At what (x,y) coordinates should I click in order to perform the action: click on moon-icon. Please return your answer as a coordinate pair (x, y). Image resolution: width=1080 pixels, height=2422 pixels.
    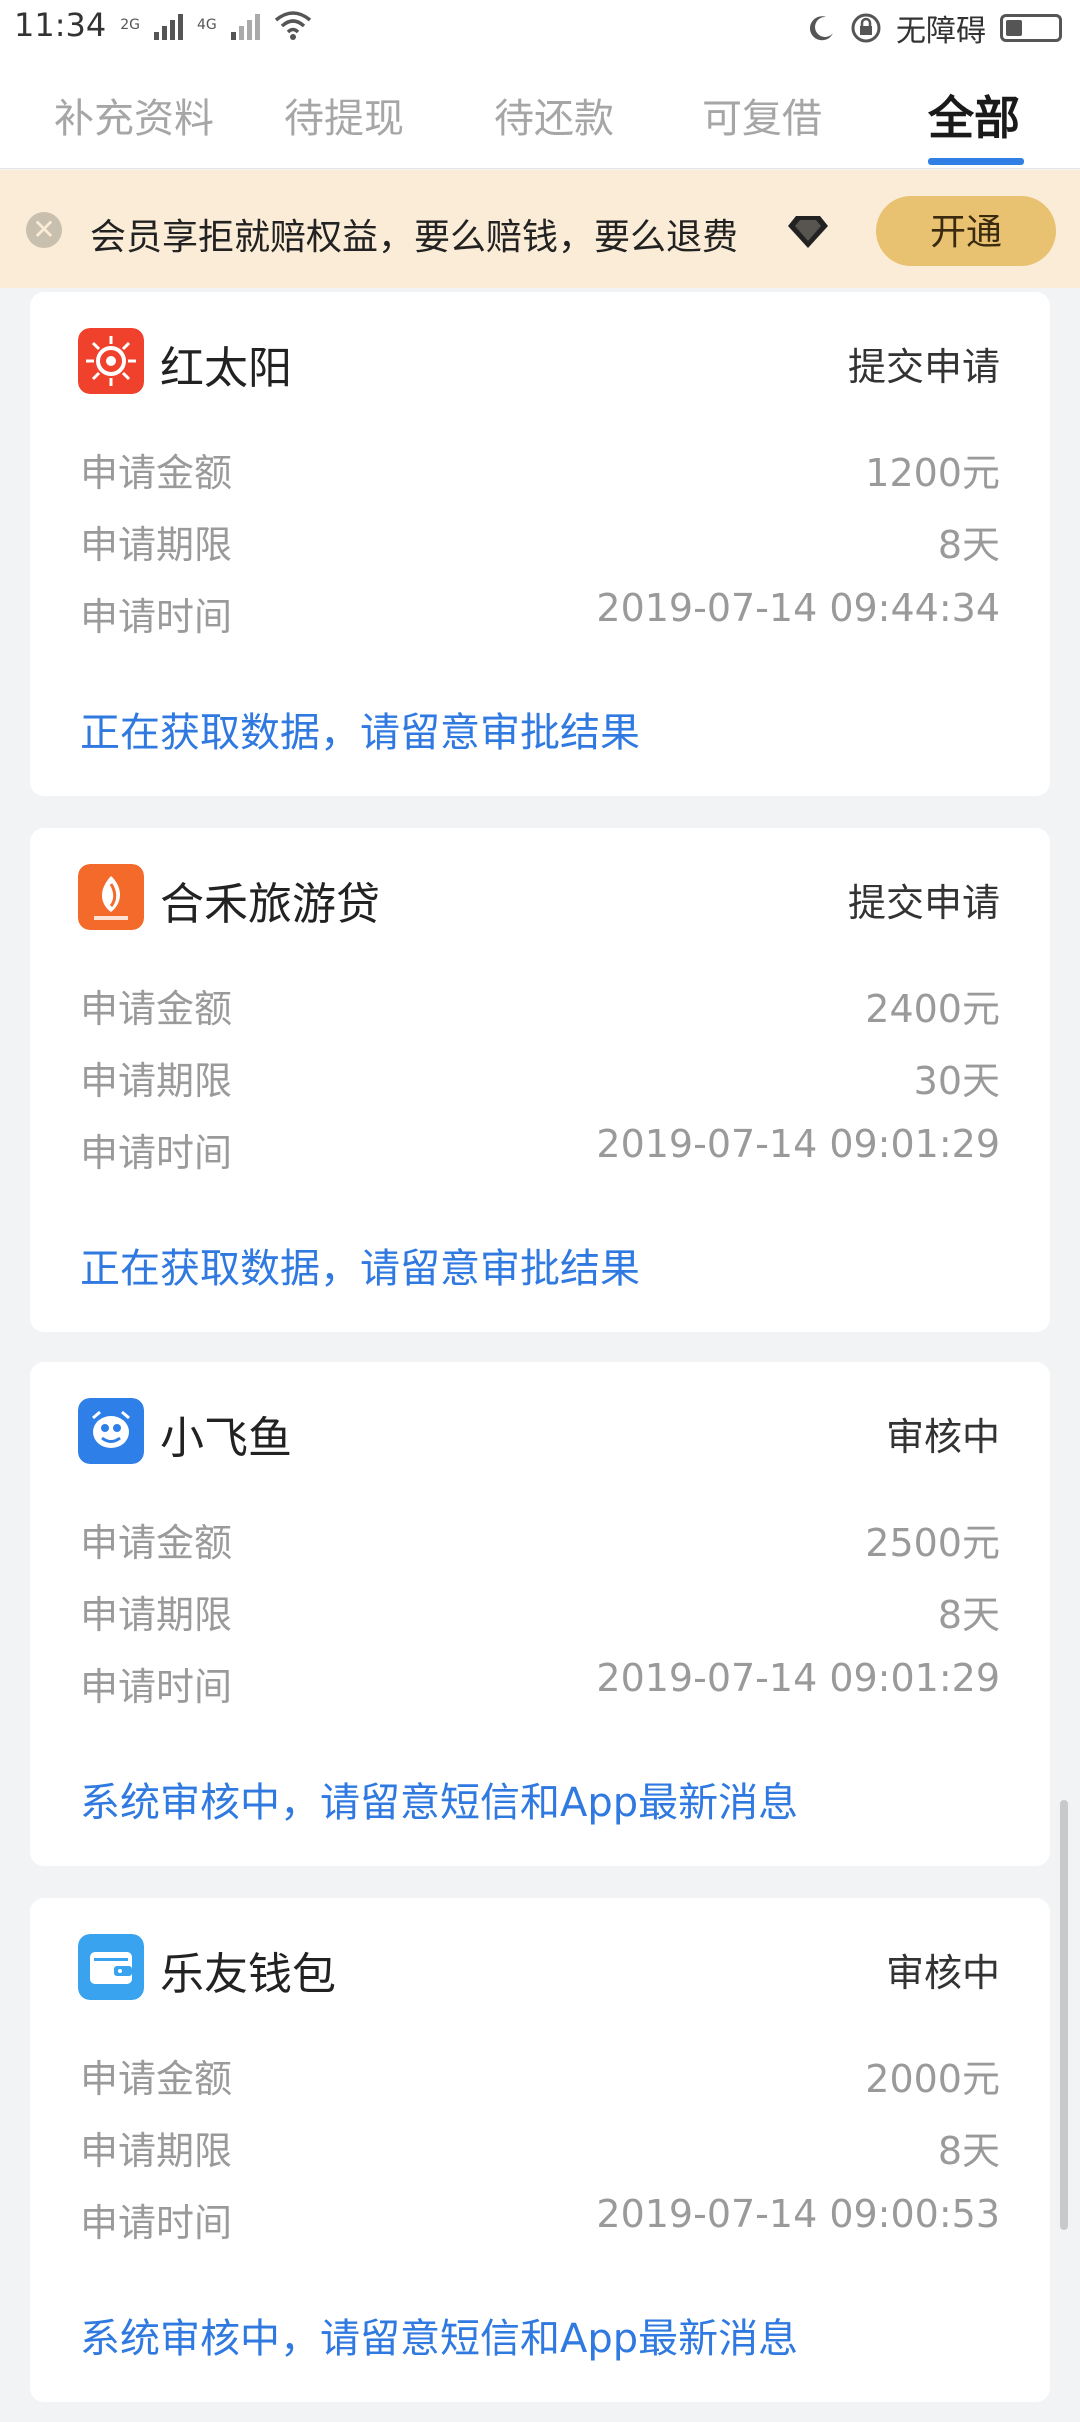
    Looking at the image, I should click on (821, 28).